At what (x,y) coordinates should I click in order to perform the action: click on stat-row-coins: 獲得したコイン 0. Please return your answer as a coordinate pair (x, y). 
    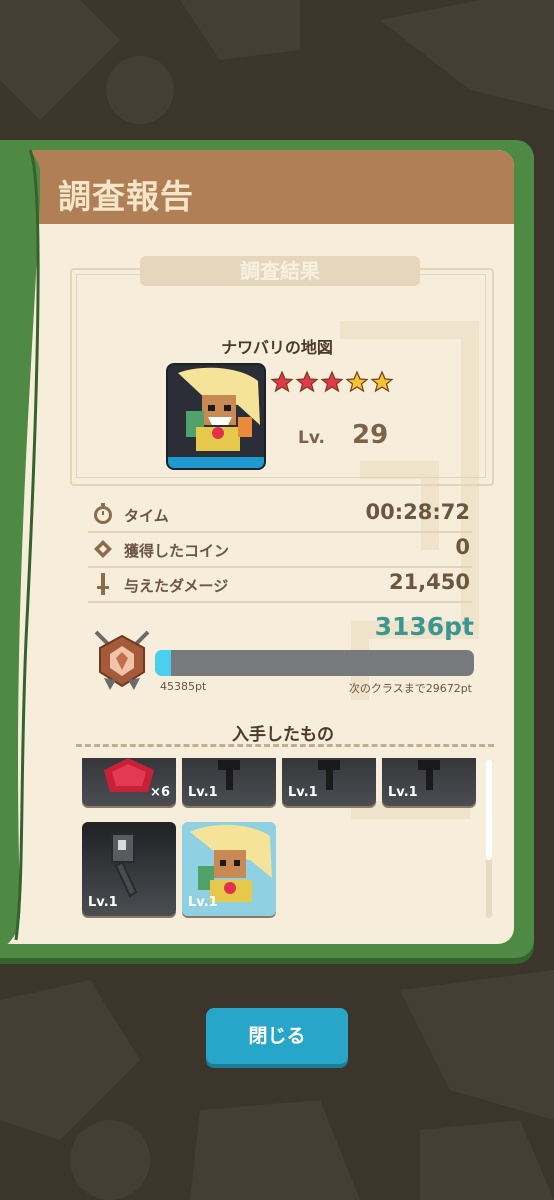
    Looking at the image, I should click on (280, 550).